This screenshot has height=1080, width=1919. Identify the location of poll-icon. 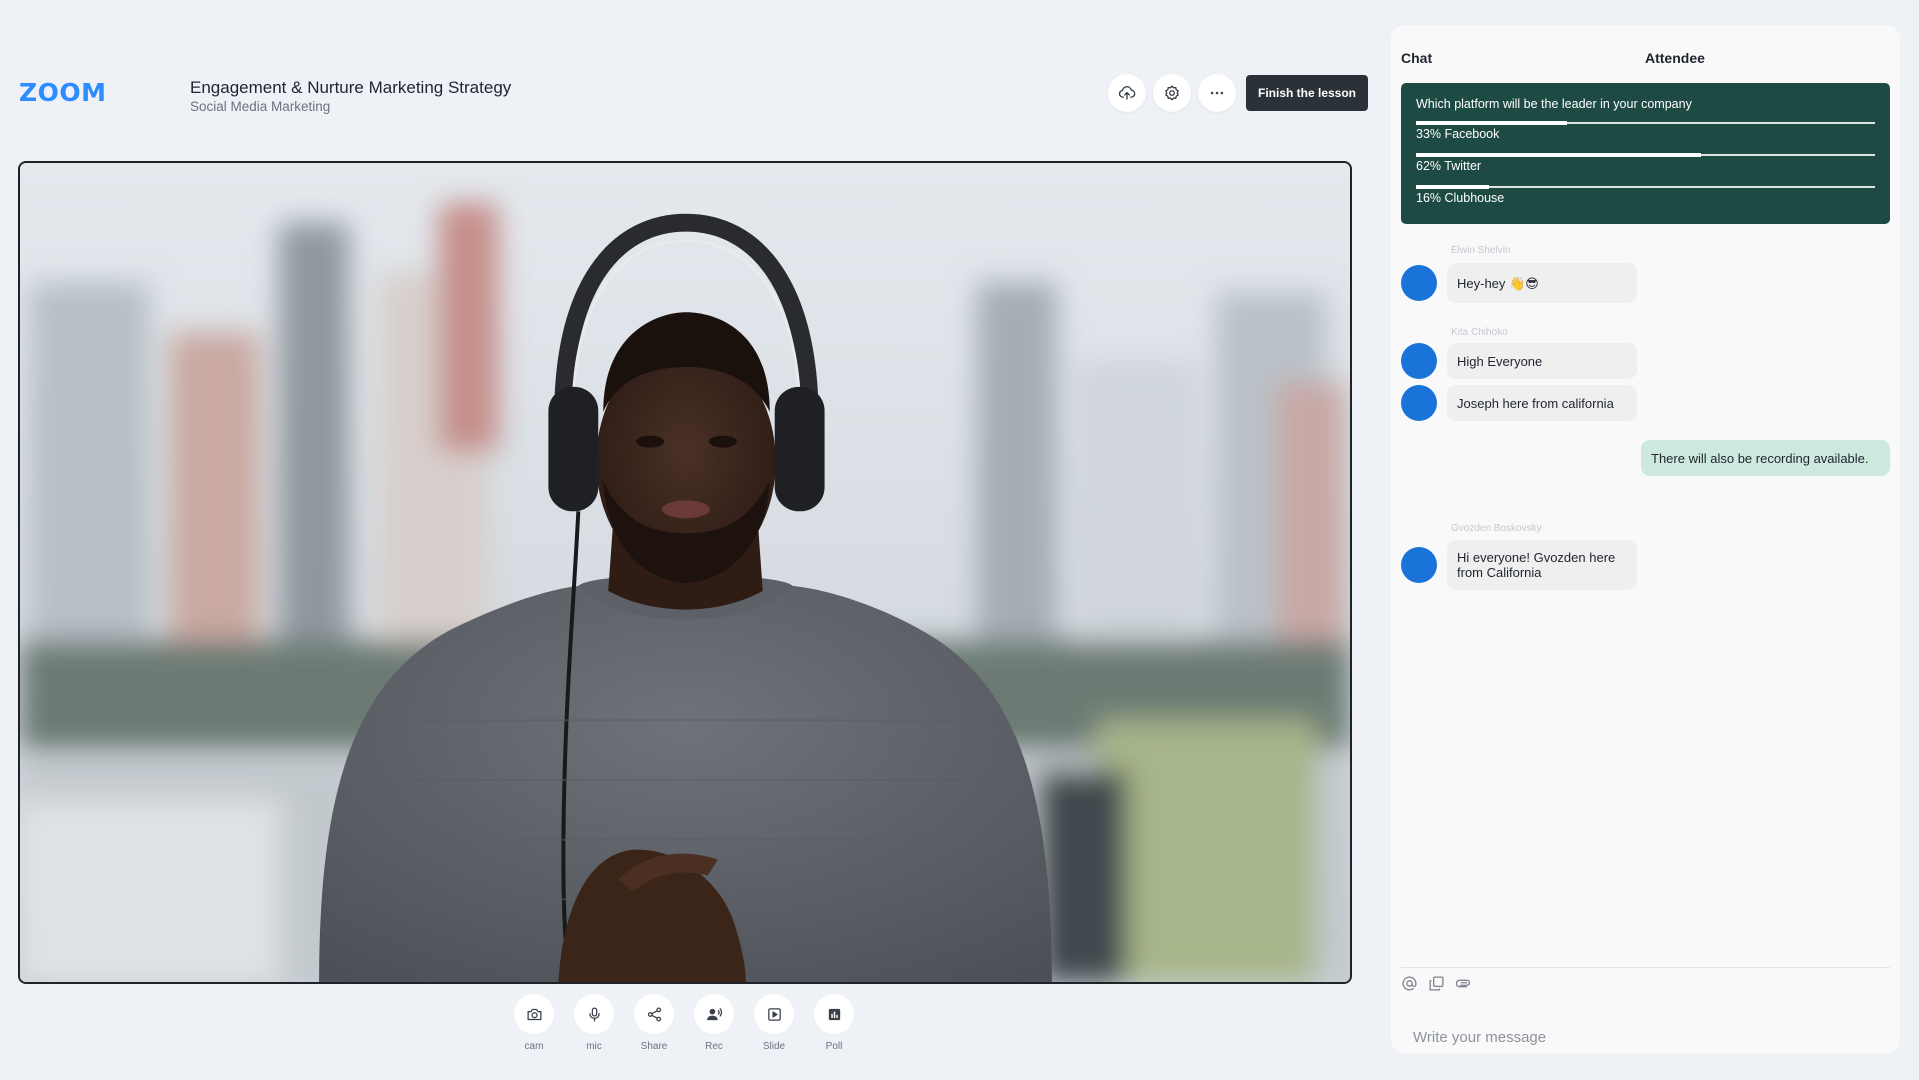
(834, 1014).